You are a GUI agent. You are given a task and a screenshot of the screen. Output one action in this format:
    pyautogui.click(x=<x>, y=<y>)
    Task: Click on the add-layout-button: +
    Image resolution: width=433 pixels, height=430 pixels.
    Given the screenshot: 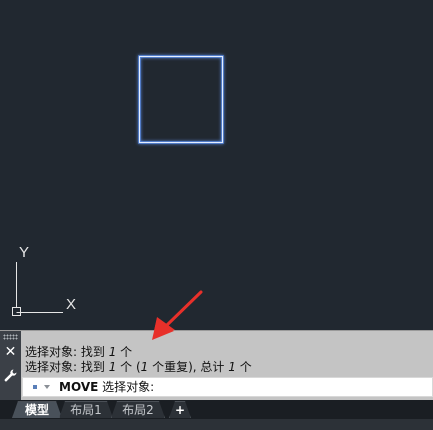 What is the action you would take?
    pyautogui.click(x=180, y=409)
    